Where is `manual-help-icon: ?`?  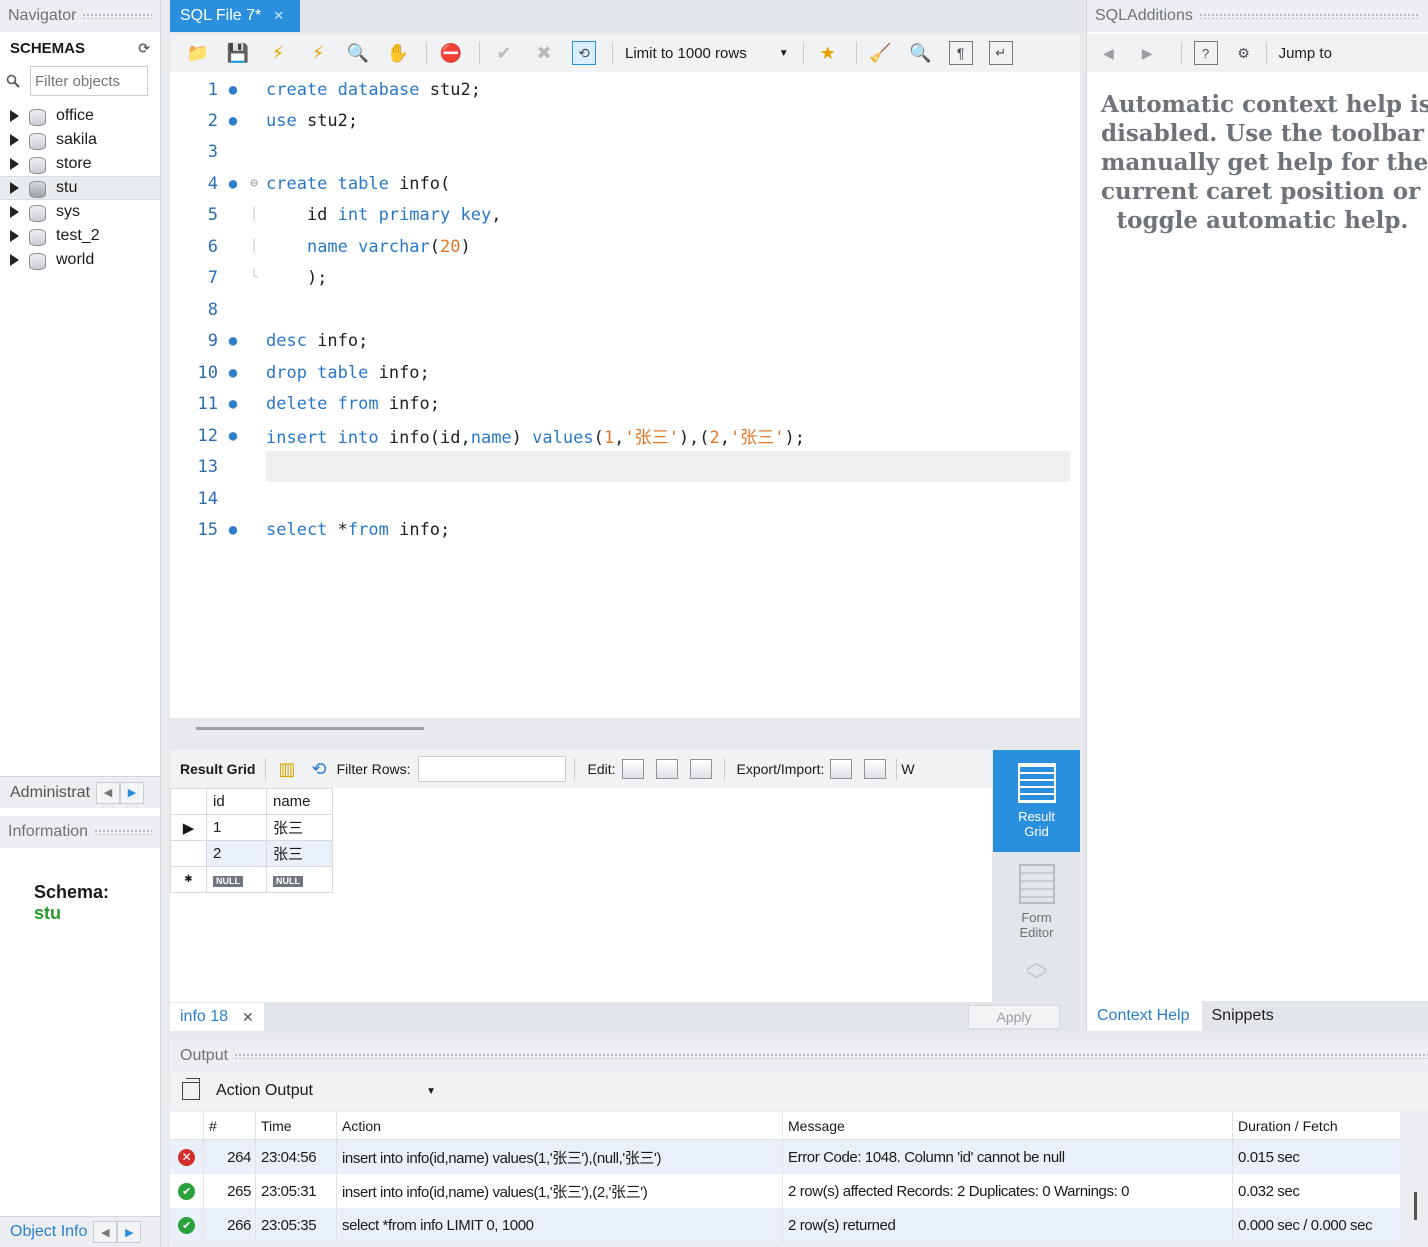
manual-help-icon: ? is located at coordinates (1205, 53).